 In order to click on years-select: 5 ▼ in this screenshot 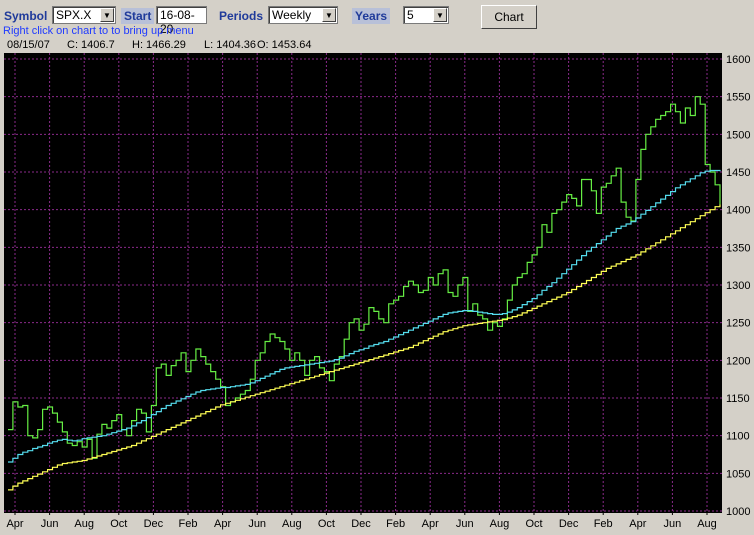, I will do `click(426, 15)`.